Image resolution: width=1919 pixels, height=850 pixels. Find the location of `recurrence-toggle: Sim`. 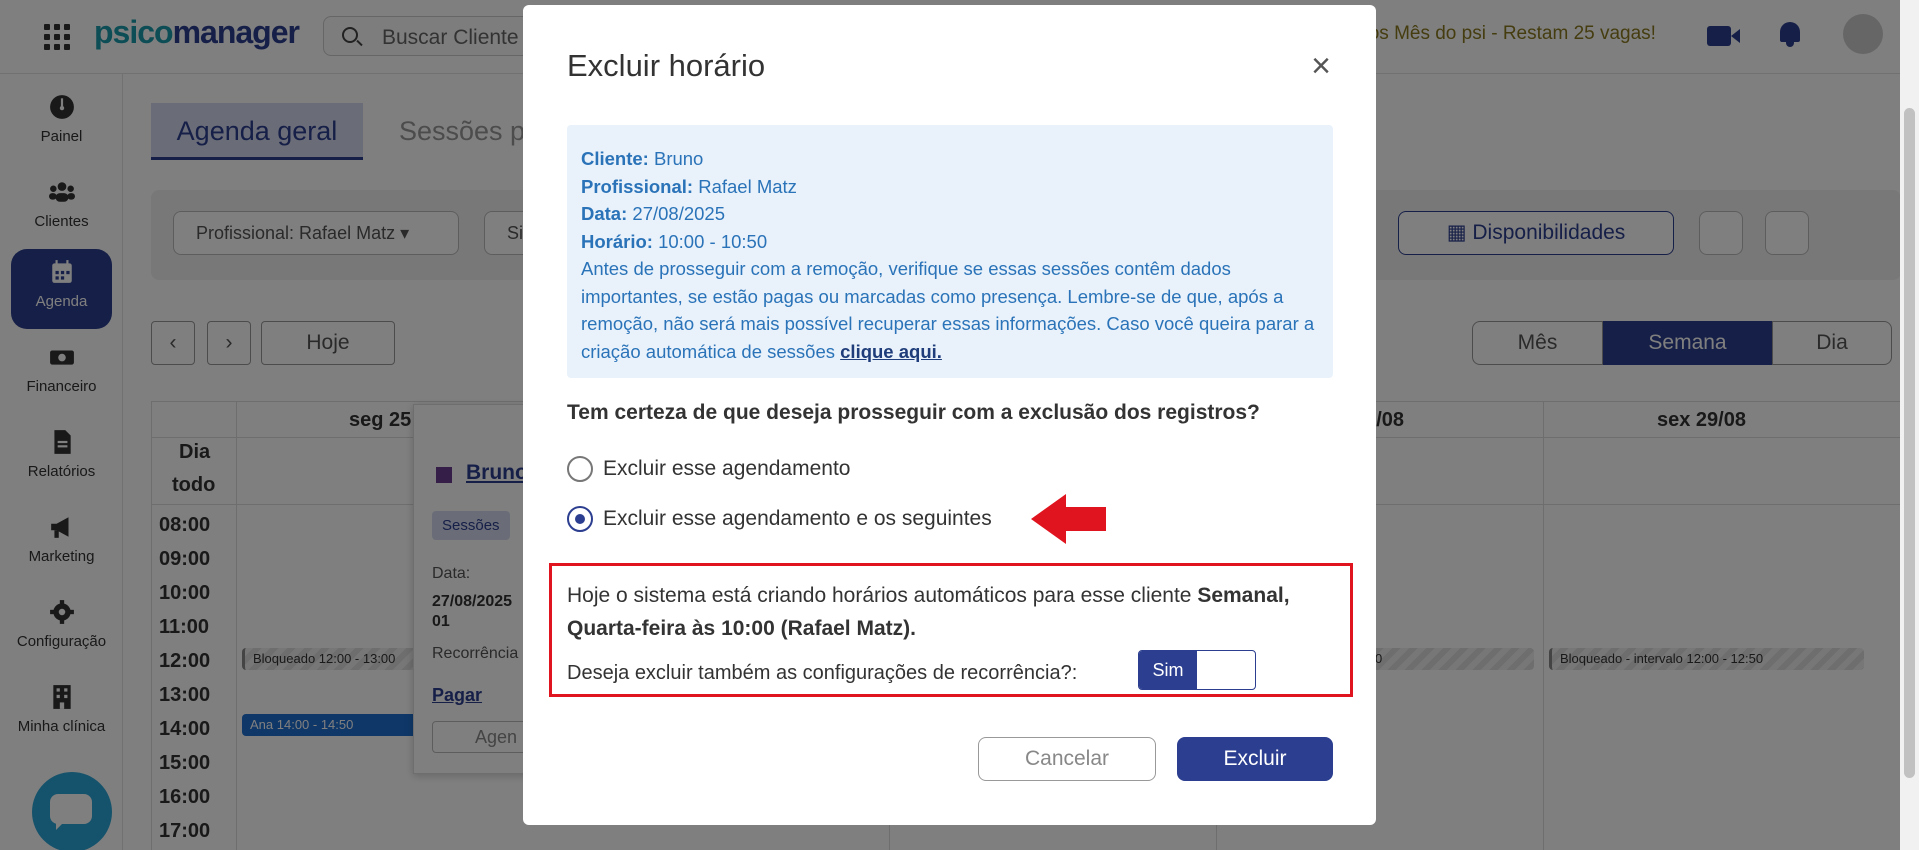

recurrence-toggle: Sim is located at coordinates (1197, 670).